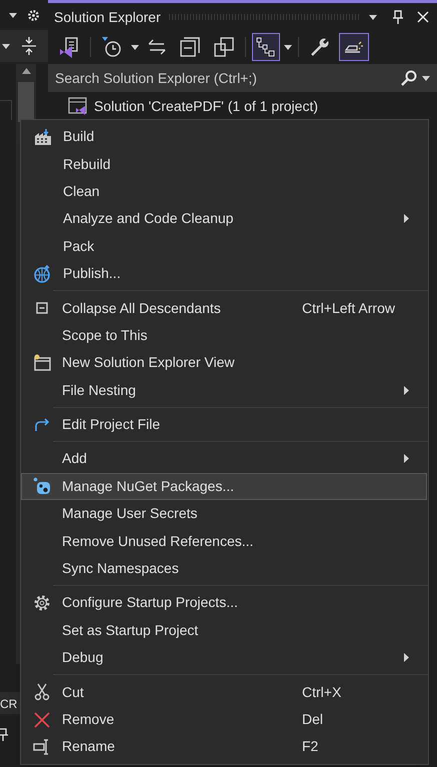  What do you see at coordinates (190, 47) in the screenshot?
I see `collapse-all-icon` at bounding box center [190, 47].